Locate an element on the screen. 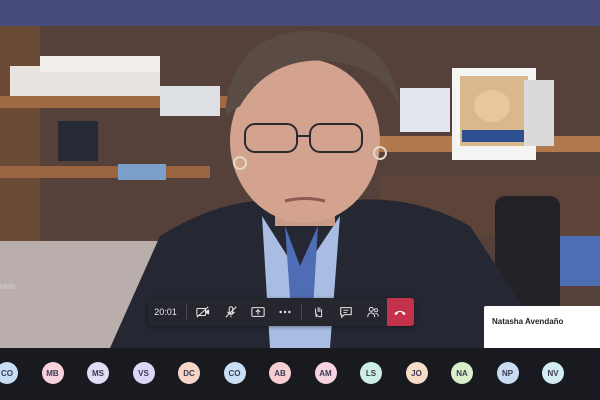 The image size is (600, 400). call-controls-bar: 20:01 is located at coordinates (281, 312).